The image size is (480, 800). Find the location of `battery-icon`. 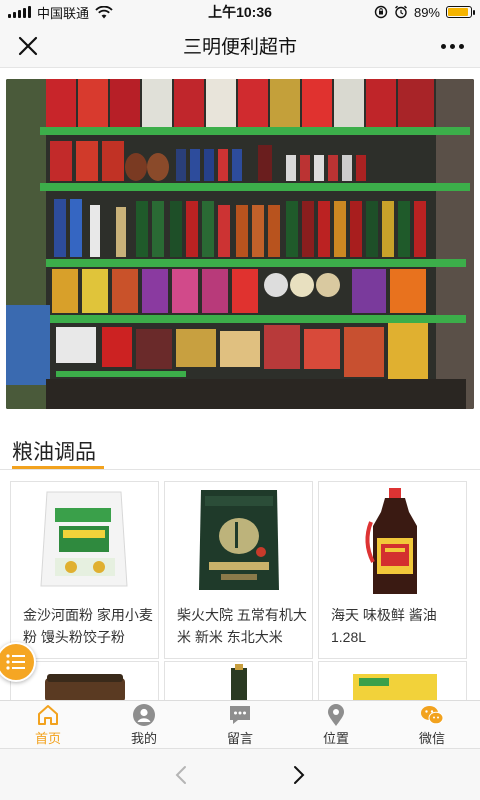

battery-icon is located at coordinates (460, 12).